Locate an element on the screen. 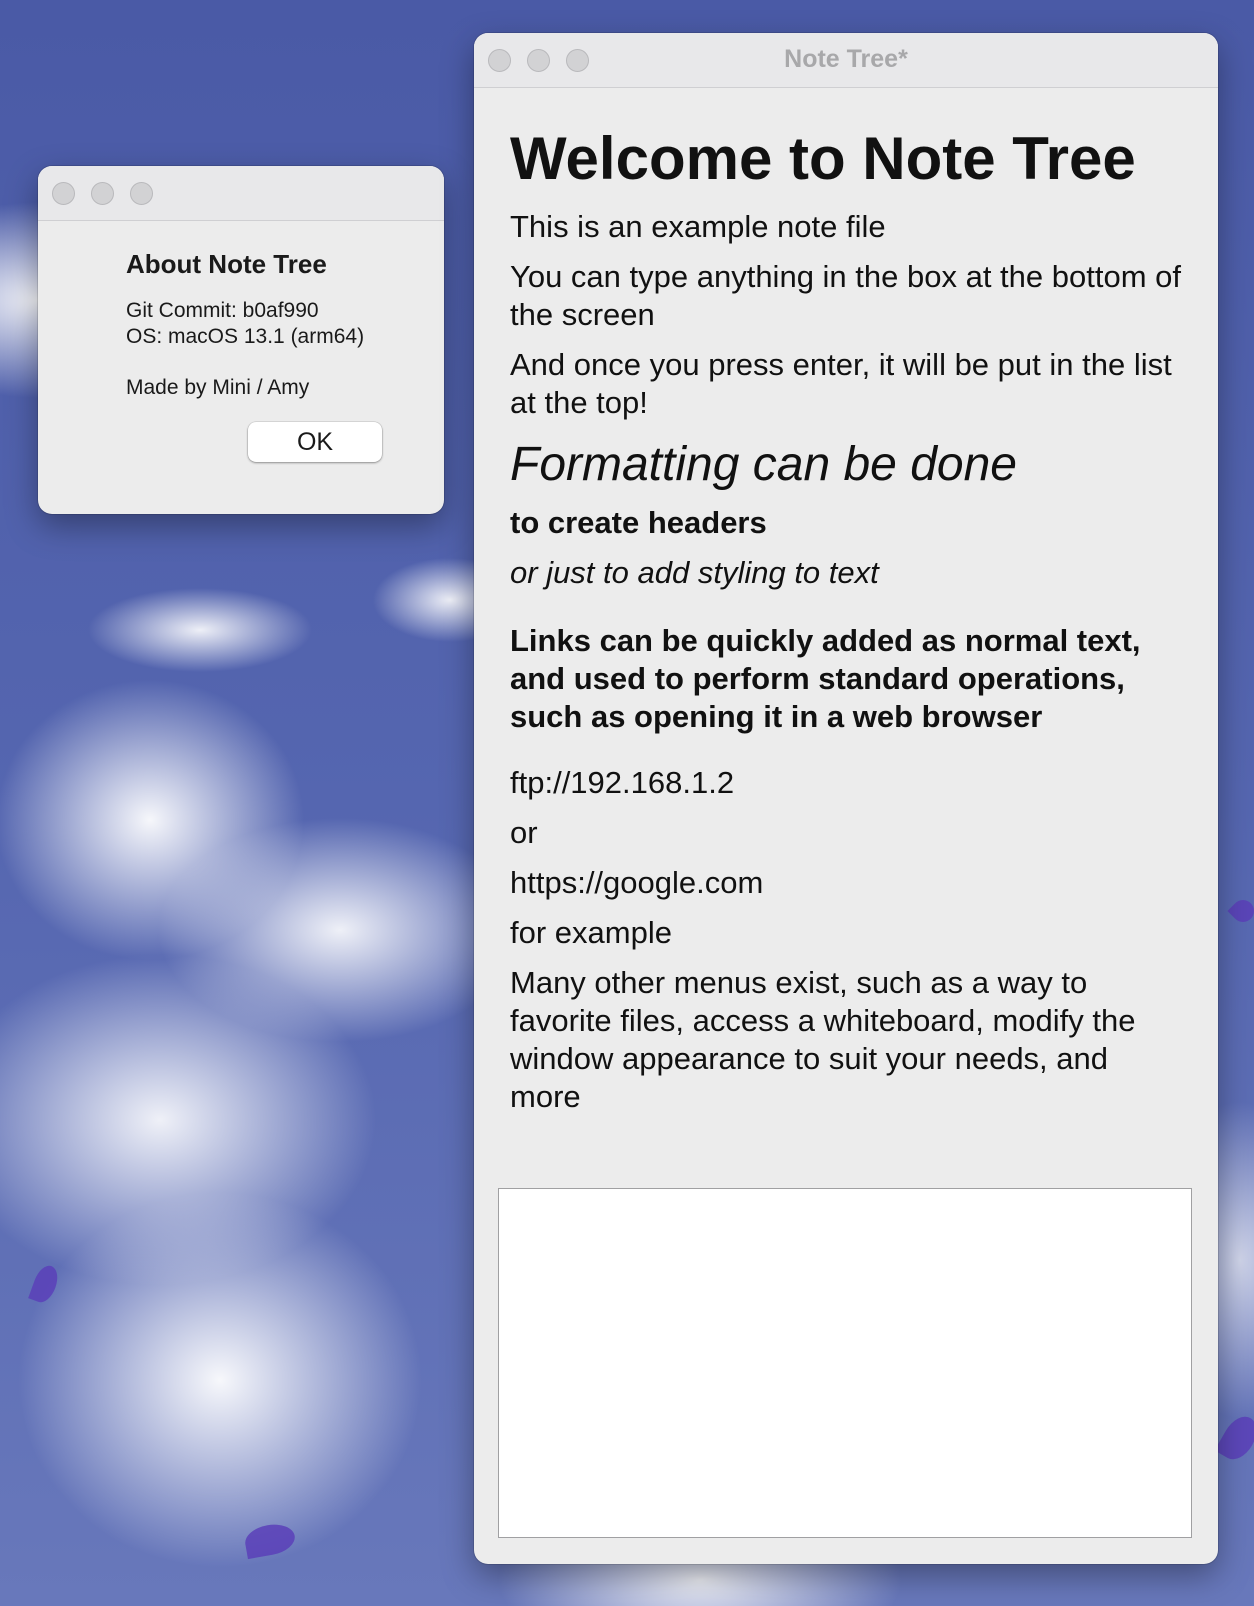 This screenshot has height=1606, width=1254. minimize-button is located at coordinates (102, 193).